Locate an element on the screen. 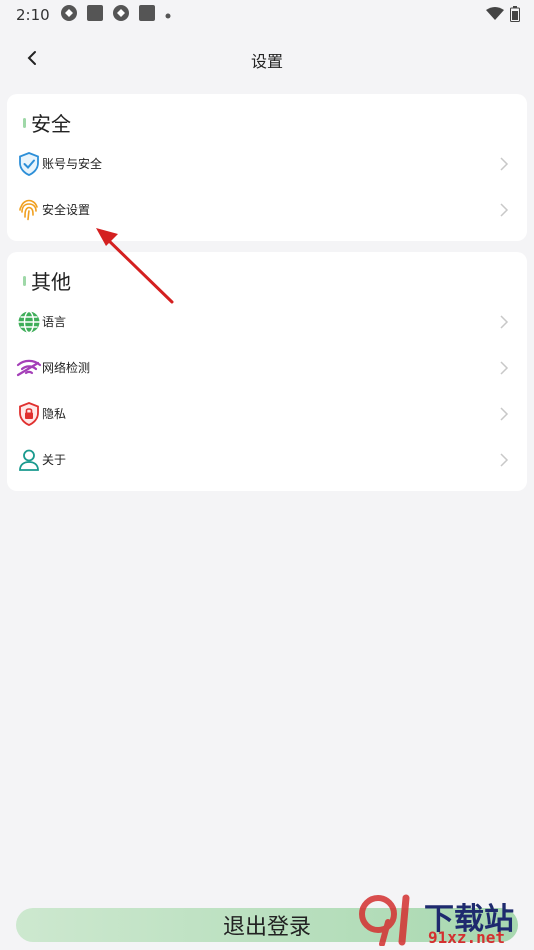  person-icon is located at coordinates (29, 460).